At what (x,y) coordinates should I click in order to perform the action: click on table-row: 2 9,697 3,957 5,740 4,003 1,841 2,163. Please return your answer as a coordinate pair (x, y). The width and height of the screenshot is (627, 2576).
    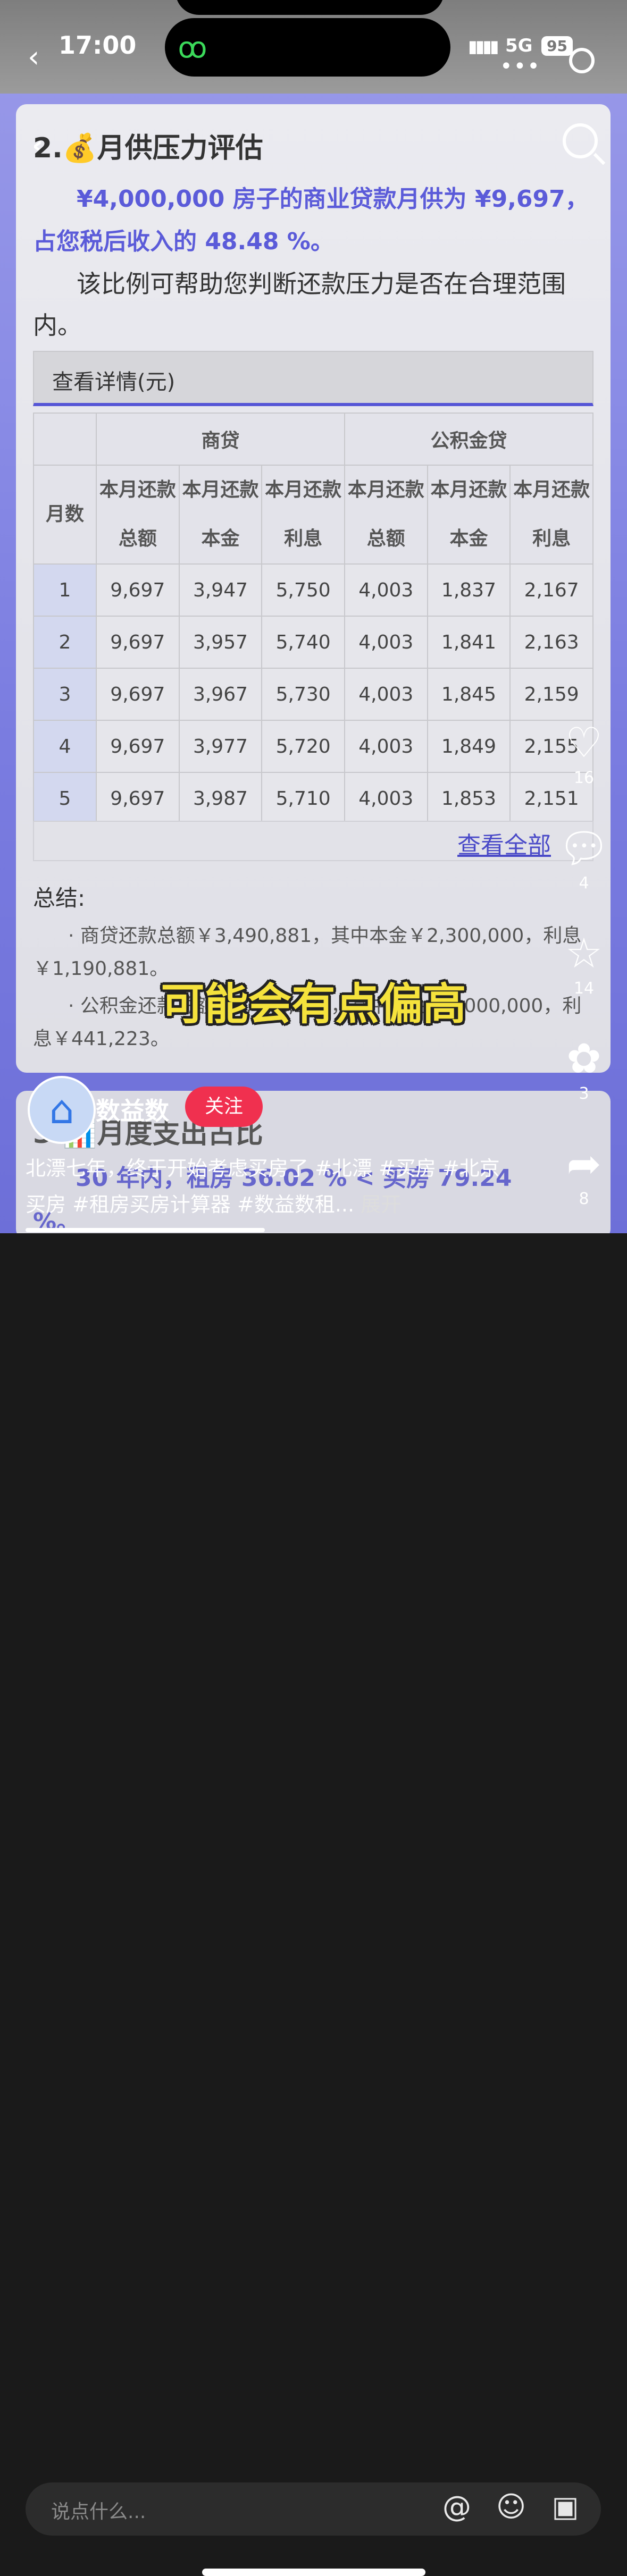
    Looking at the image, I should click on (313, 642).